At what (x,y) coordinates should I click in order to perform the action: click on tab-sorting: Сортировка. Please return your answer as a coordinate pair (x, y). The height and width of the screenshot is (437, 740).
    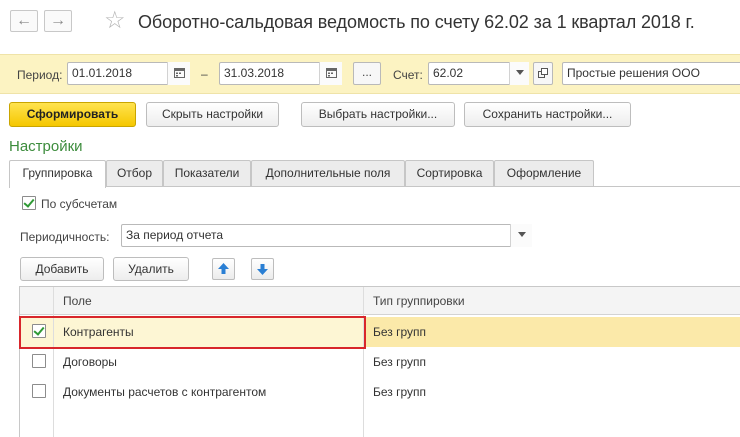
    Looking at the image, I should click on (449, 173).